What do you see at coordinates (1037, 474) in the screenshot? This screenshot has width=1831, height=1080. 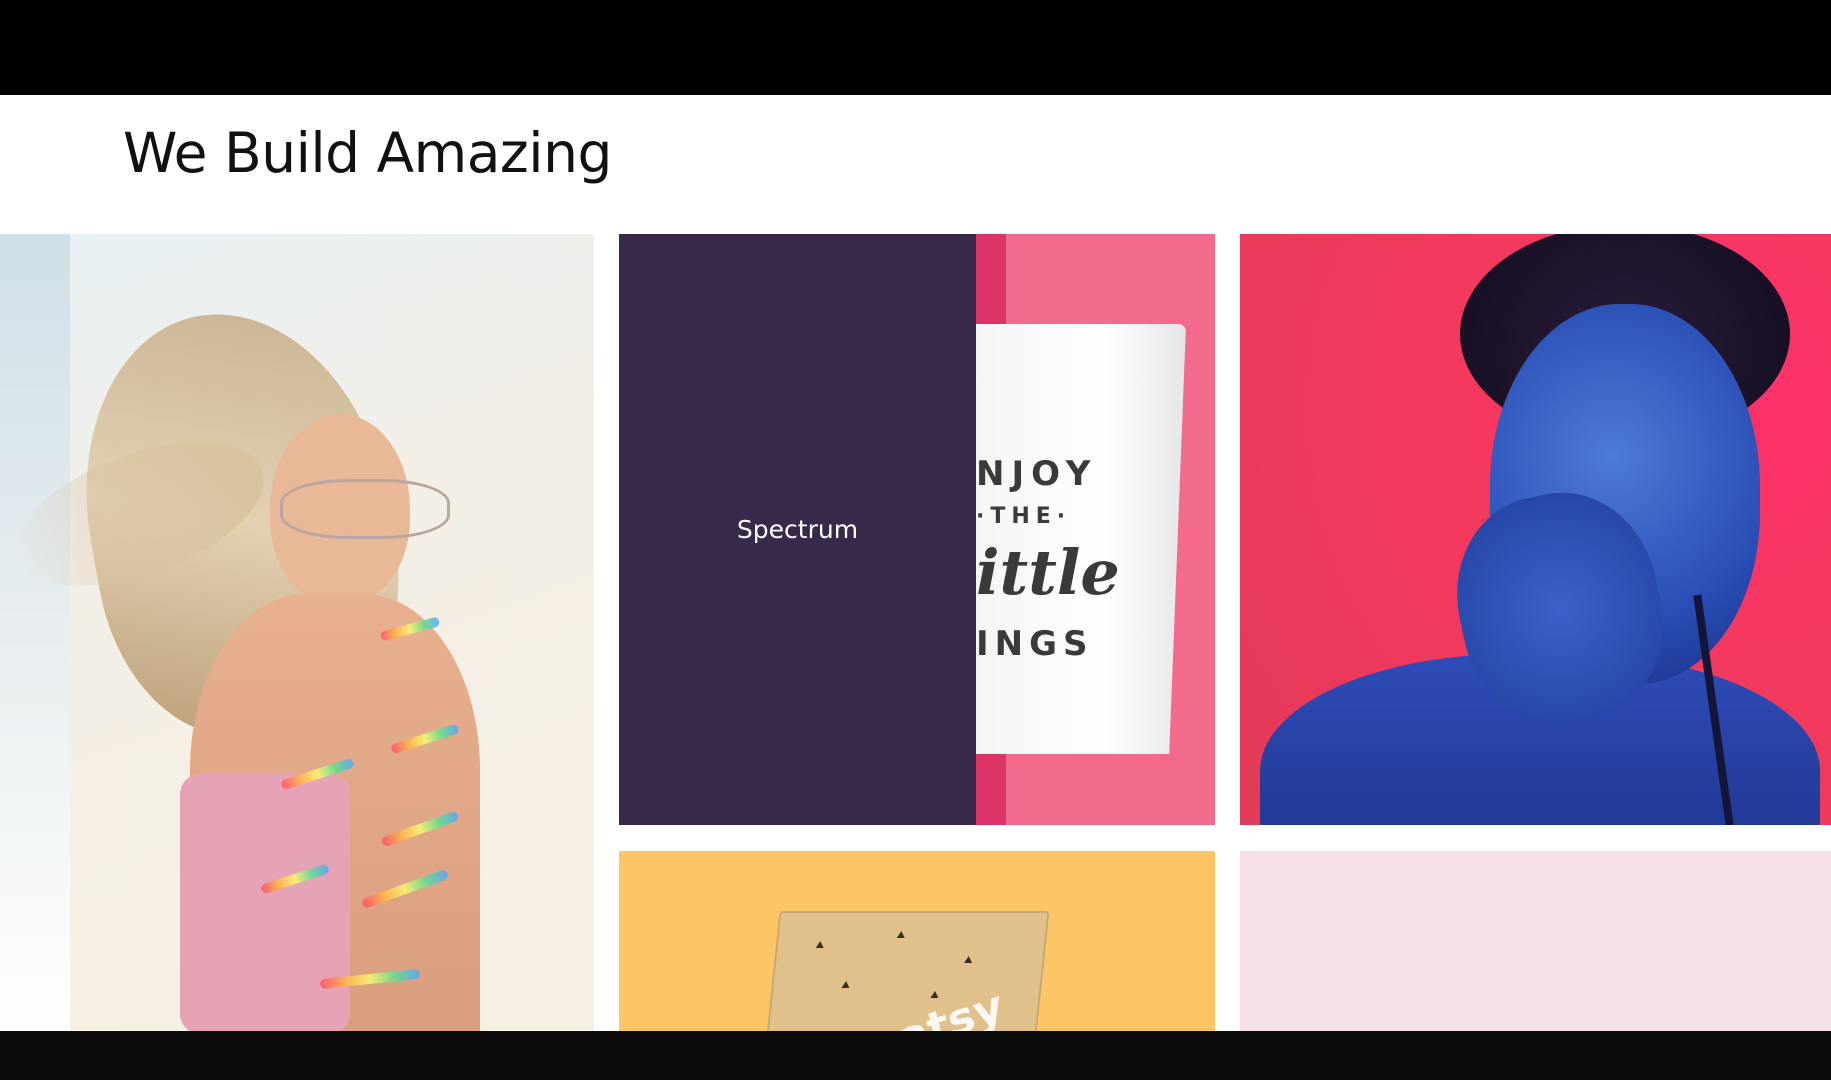 I see `cup-text-line: NJOY` at bounding box center [1037, 474].